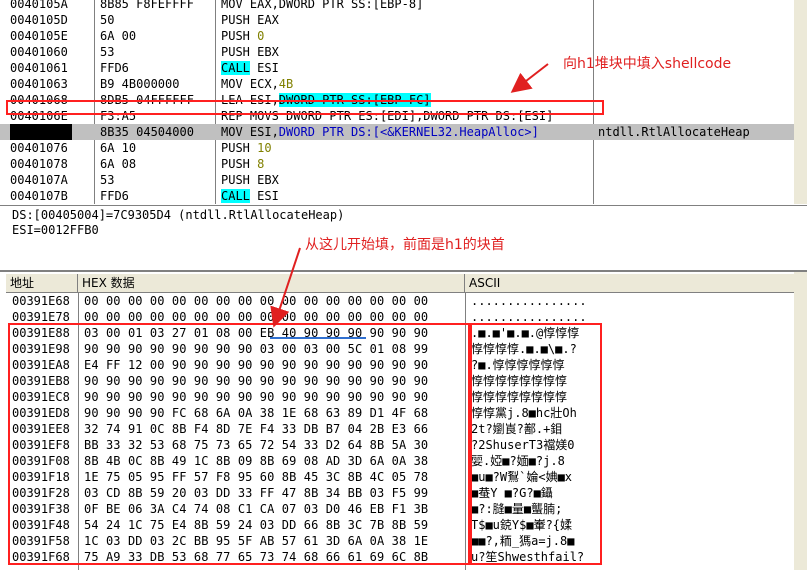  I want to click on instruction-text: MOV EAX,DWORD PTR SS:[EBP-8], so click(322, 5).